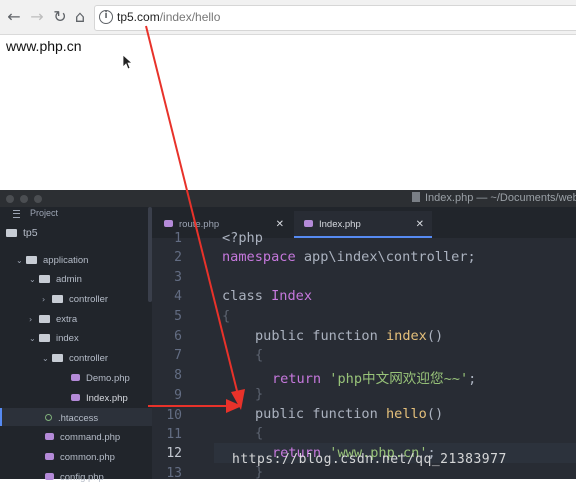 Image resolution: width=576 pixels, height=487 pixels. I want to click on annotation-arrows, so click(195, 219).